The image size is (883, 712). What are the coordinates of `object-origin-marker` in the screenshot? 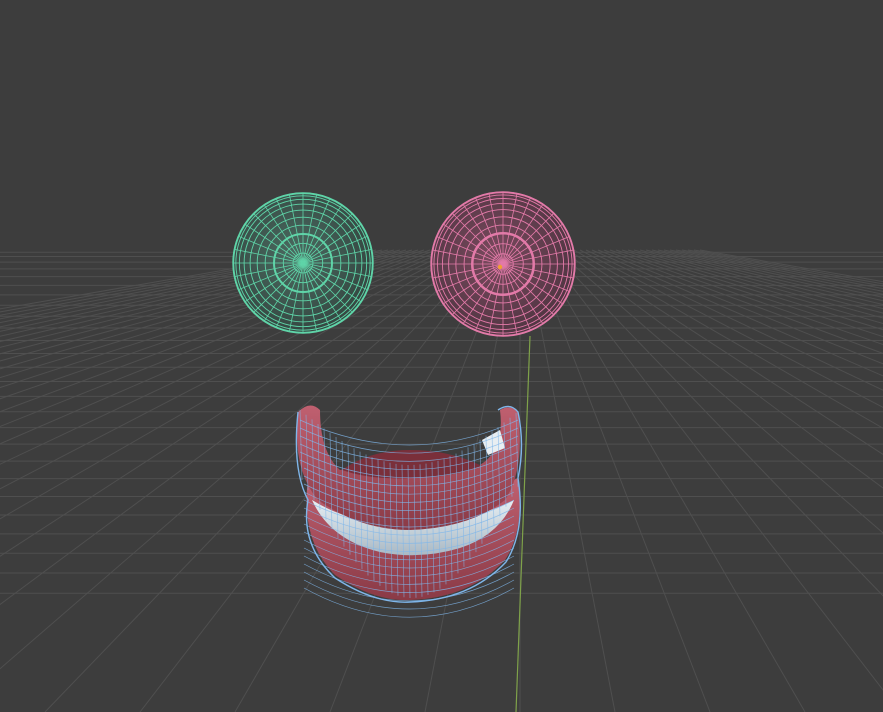 It's located at (500, 267).